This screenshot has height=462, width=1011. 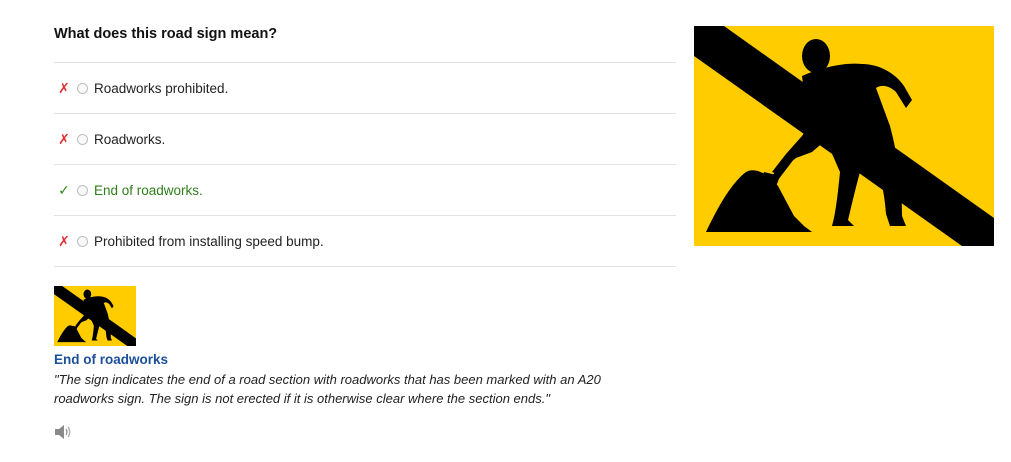 What do you see at coordinates (365, 88) in the screenshot?
I see `answer-option-1: ✗ Roadworks prohibited.` at bounding box center [365, 88].